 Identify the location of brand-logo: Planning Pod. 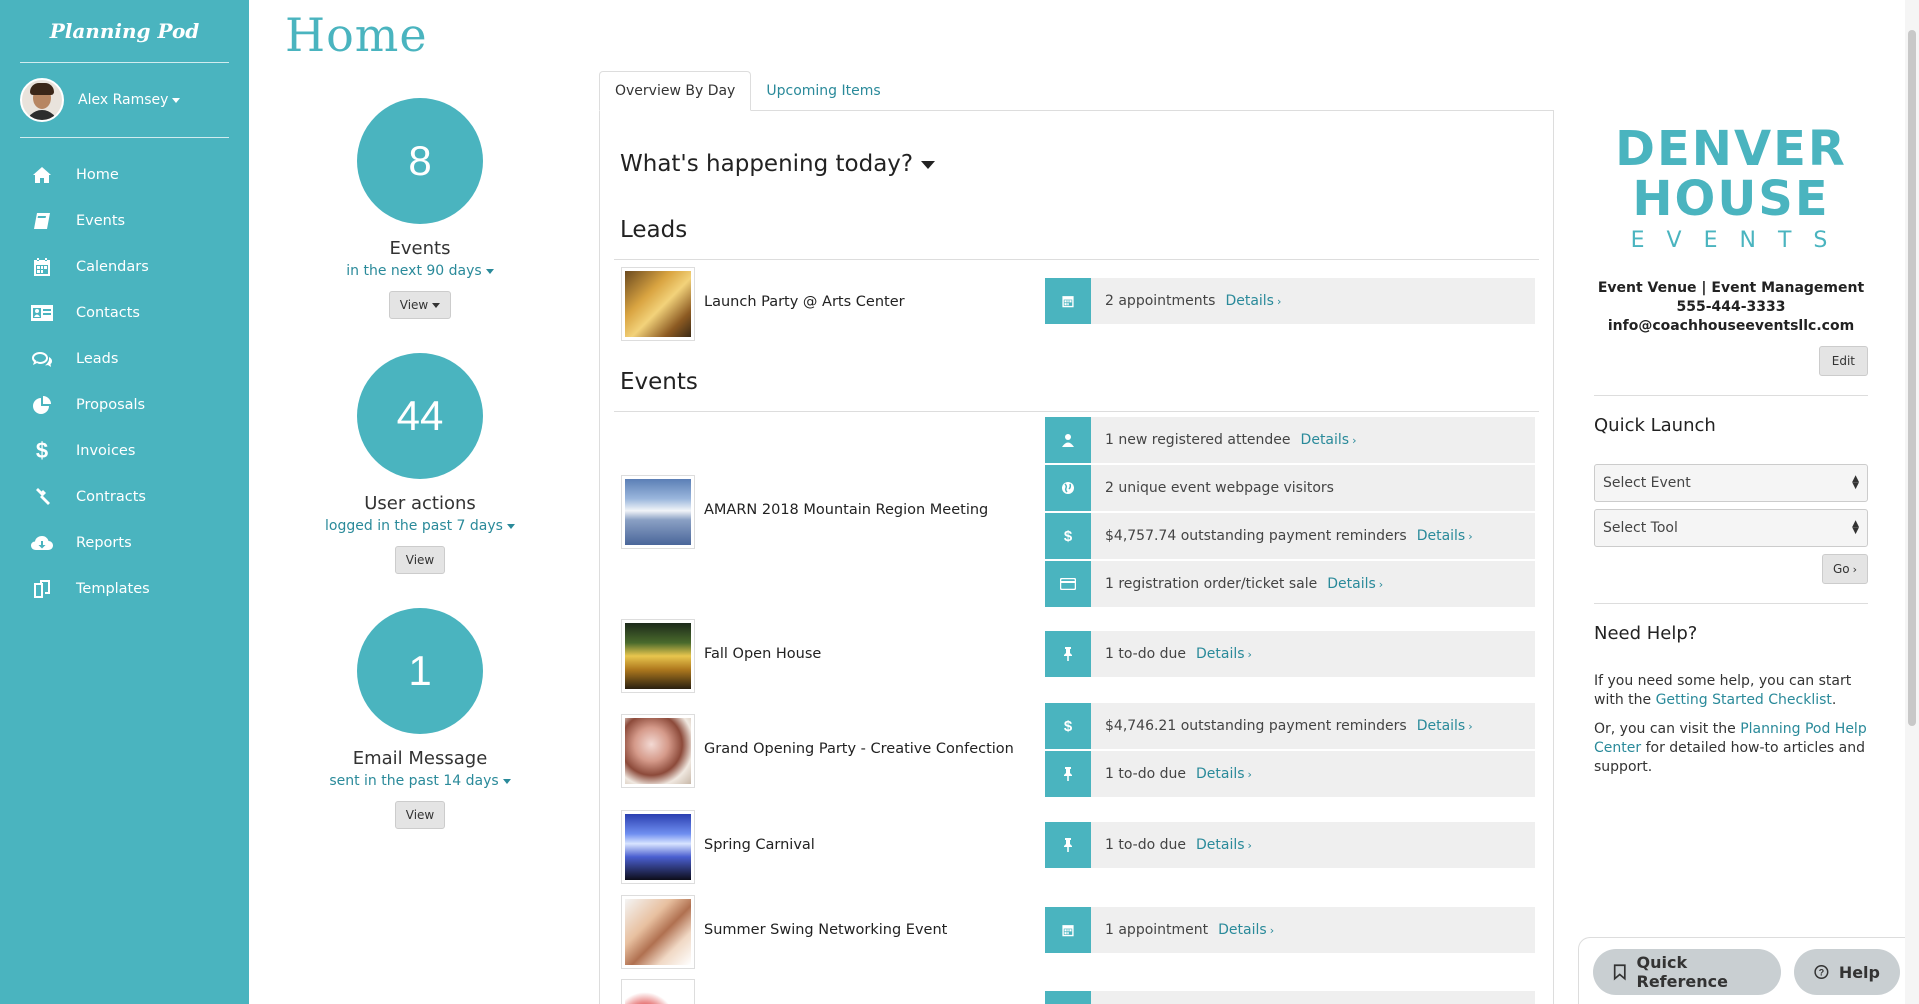
(124, 31).